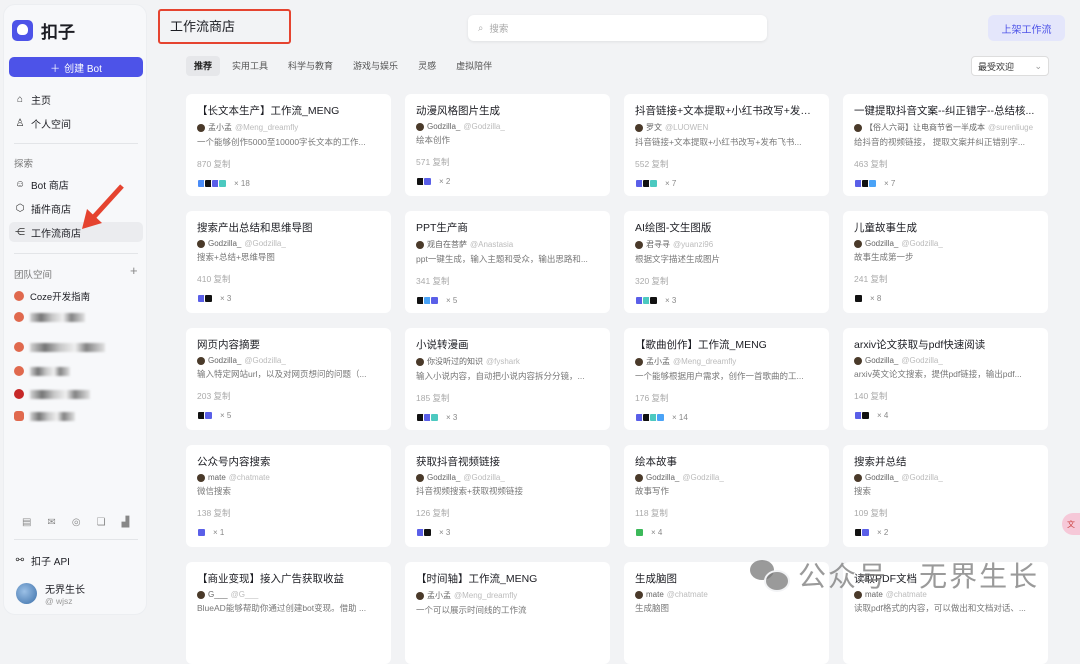  Describe the element at coordinates (1038, 65) in the screenshot. I see `chevron-down-icon: ⌄` at that location.